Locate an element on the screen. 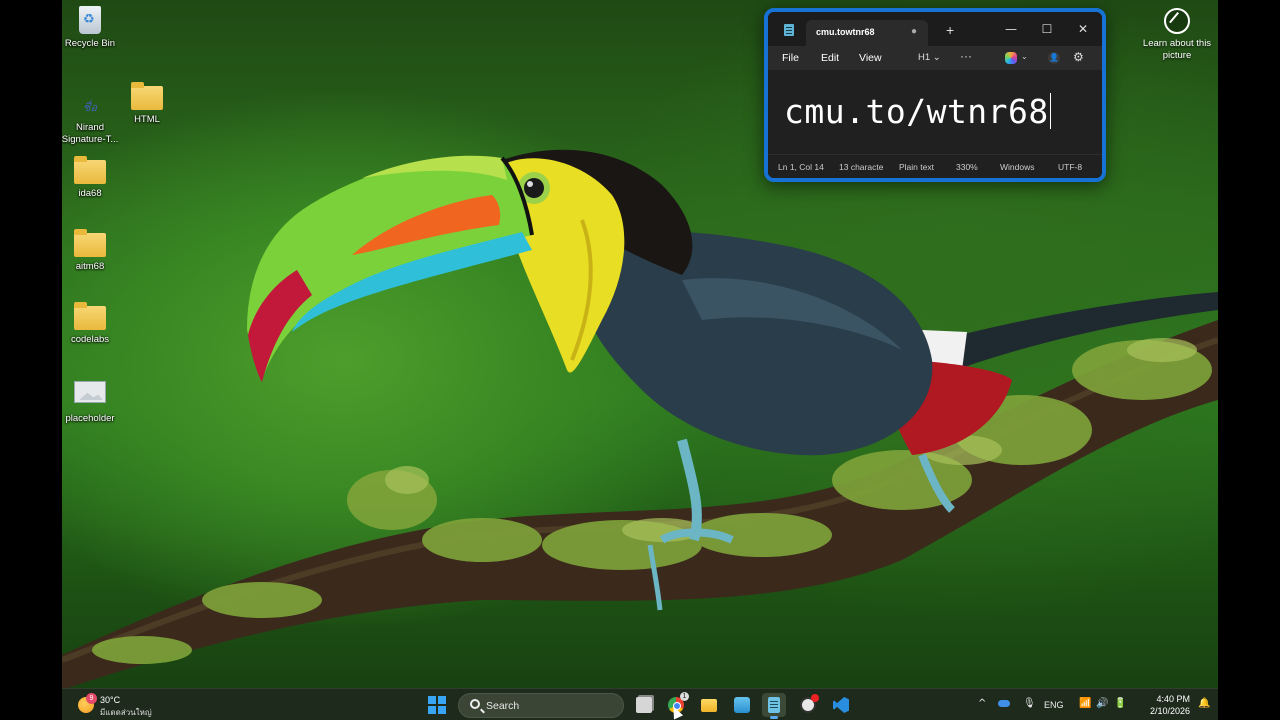  menu-view: View is located at coordinates (870, 58).